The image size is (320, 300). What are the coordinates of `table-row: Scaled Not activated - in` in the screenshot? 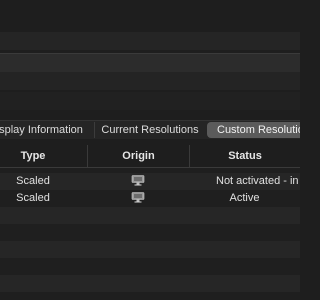 It's located at (150, 181).